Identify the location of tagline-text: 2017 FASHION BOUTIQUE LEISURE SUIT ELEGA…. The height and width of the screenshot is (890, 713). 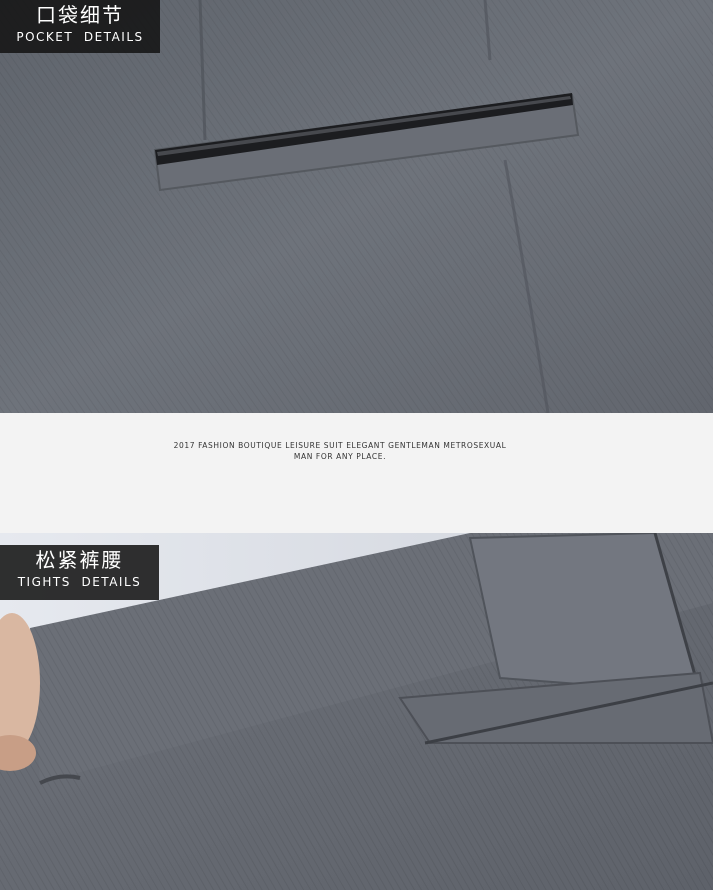
(340, 451).